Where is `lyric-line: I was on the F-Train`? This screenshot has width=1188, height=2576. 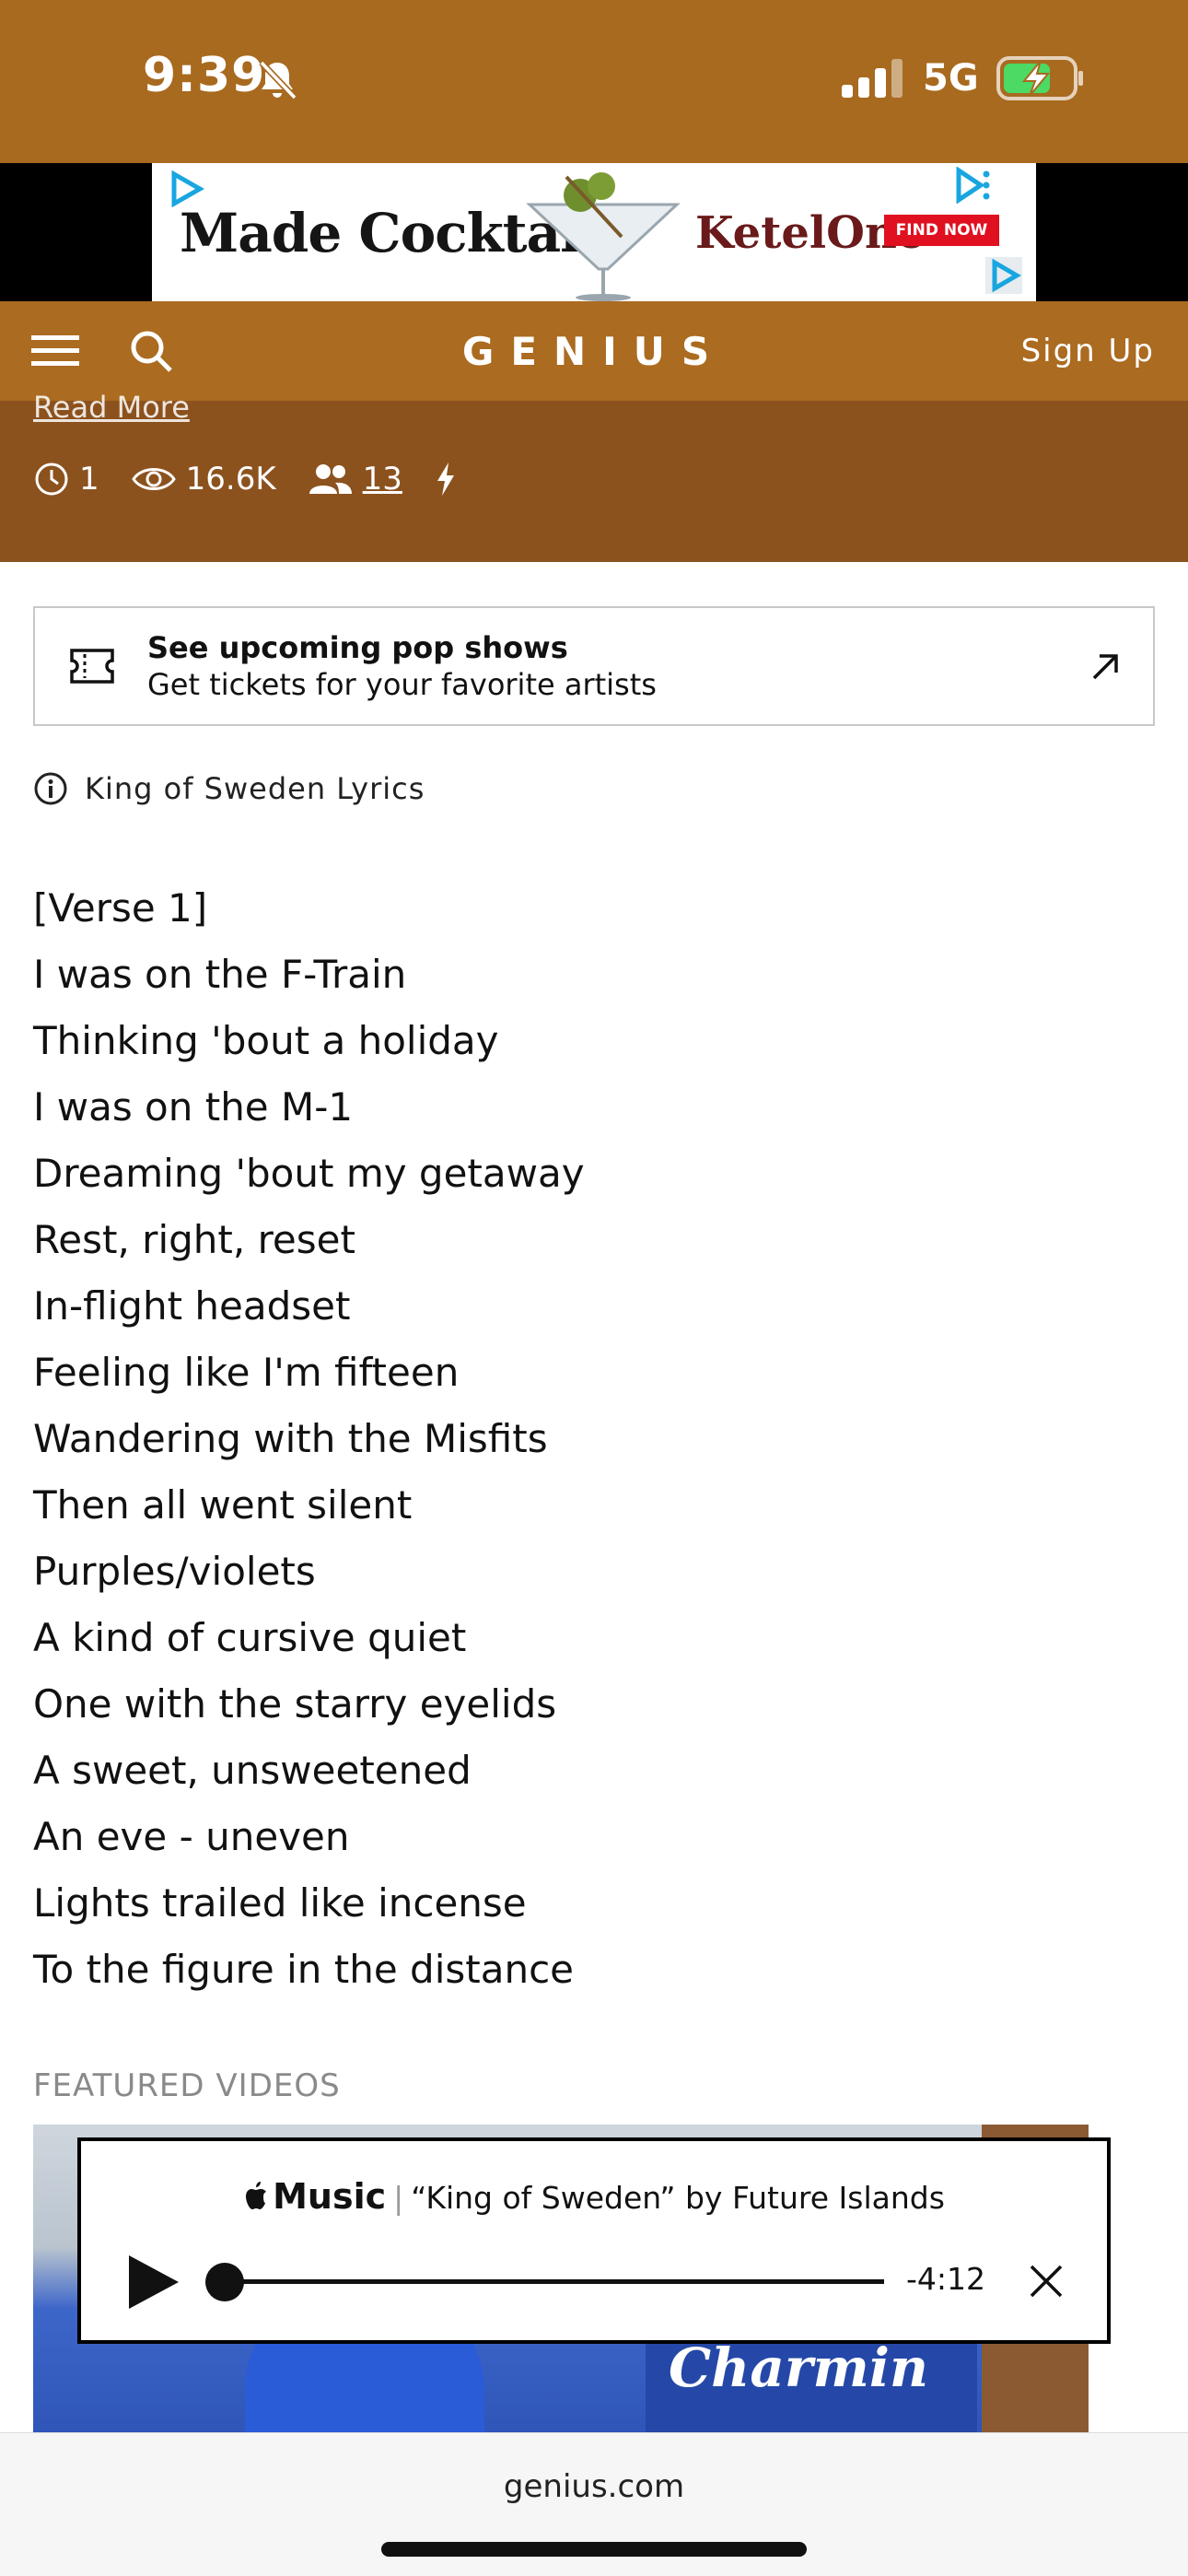 lyric-line: I was on the F-Train is located at coordinates (585, 975).